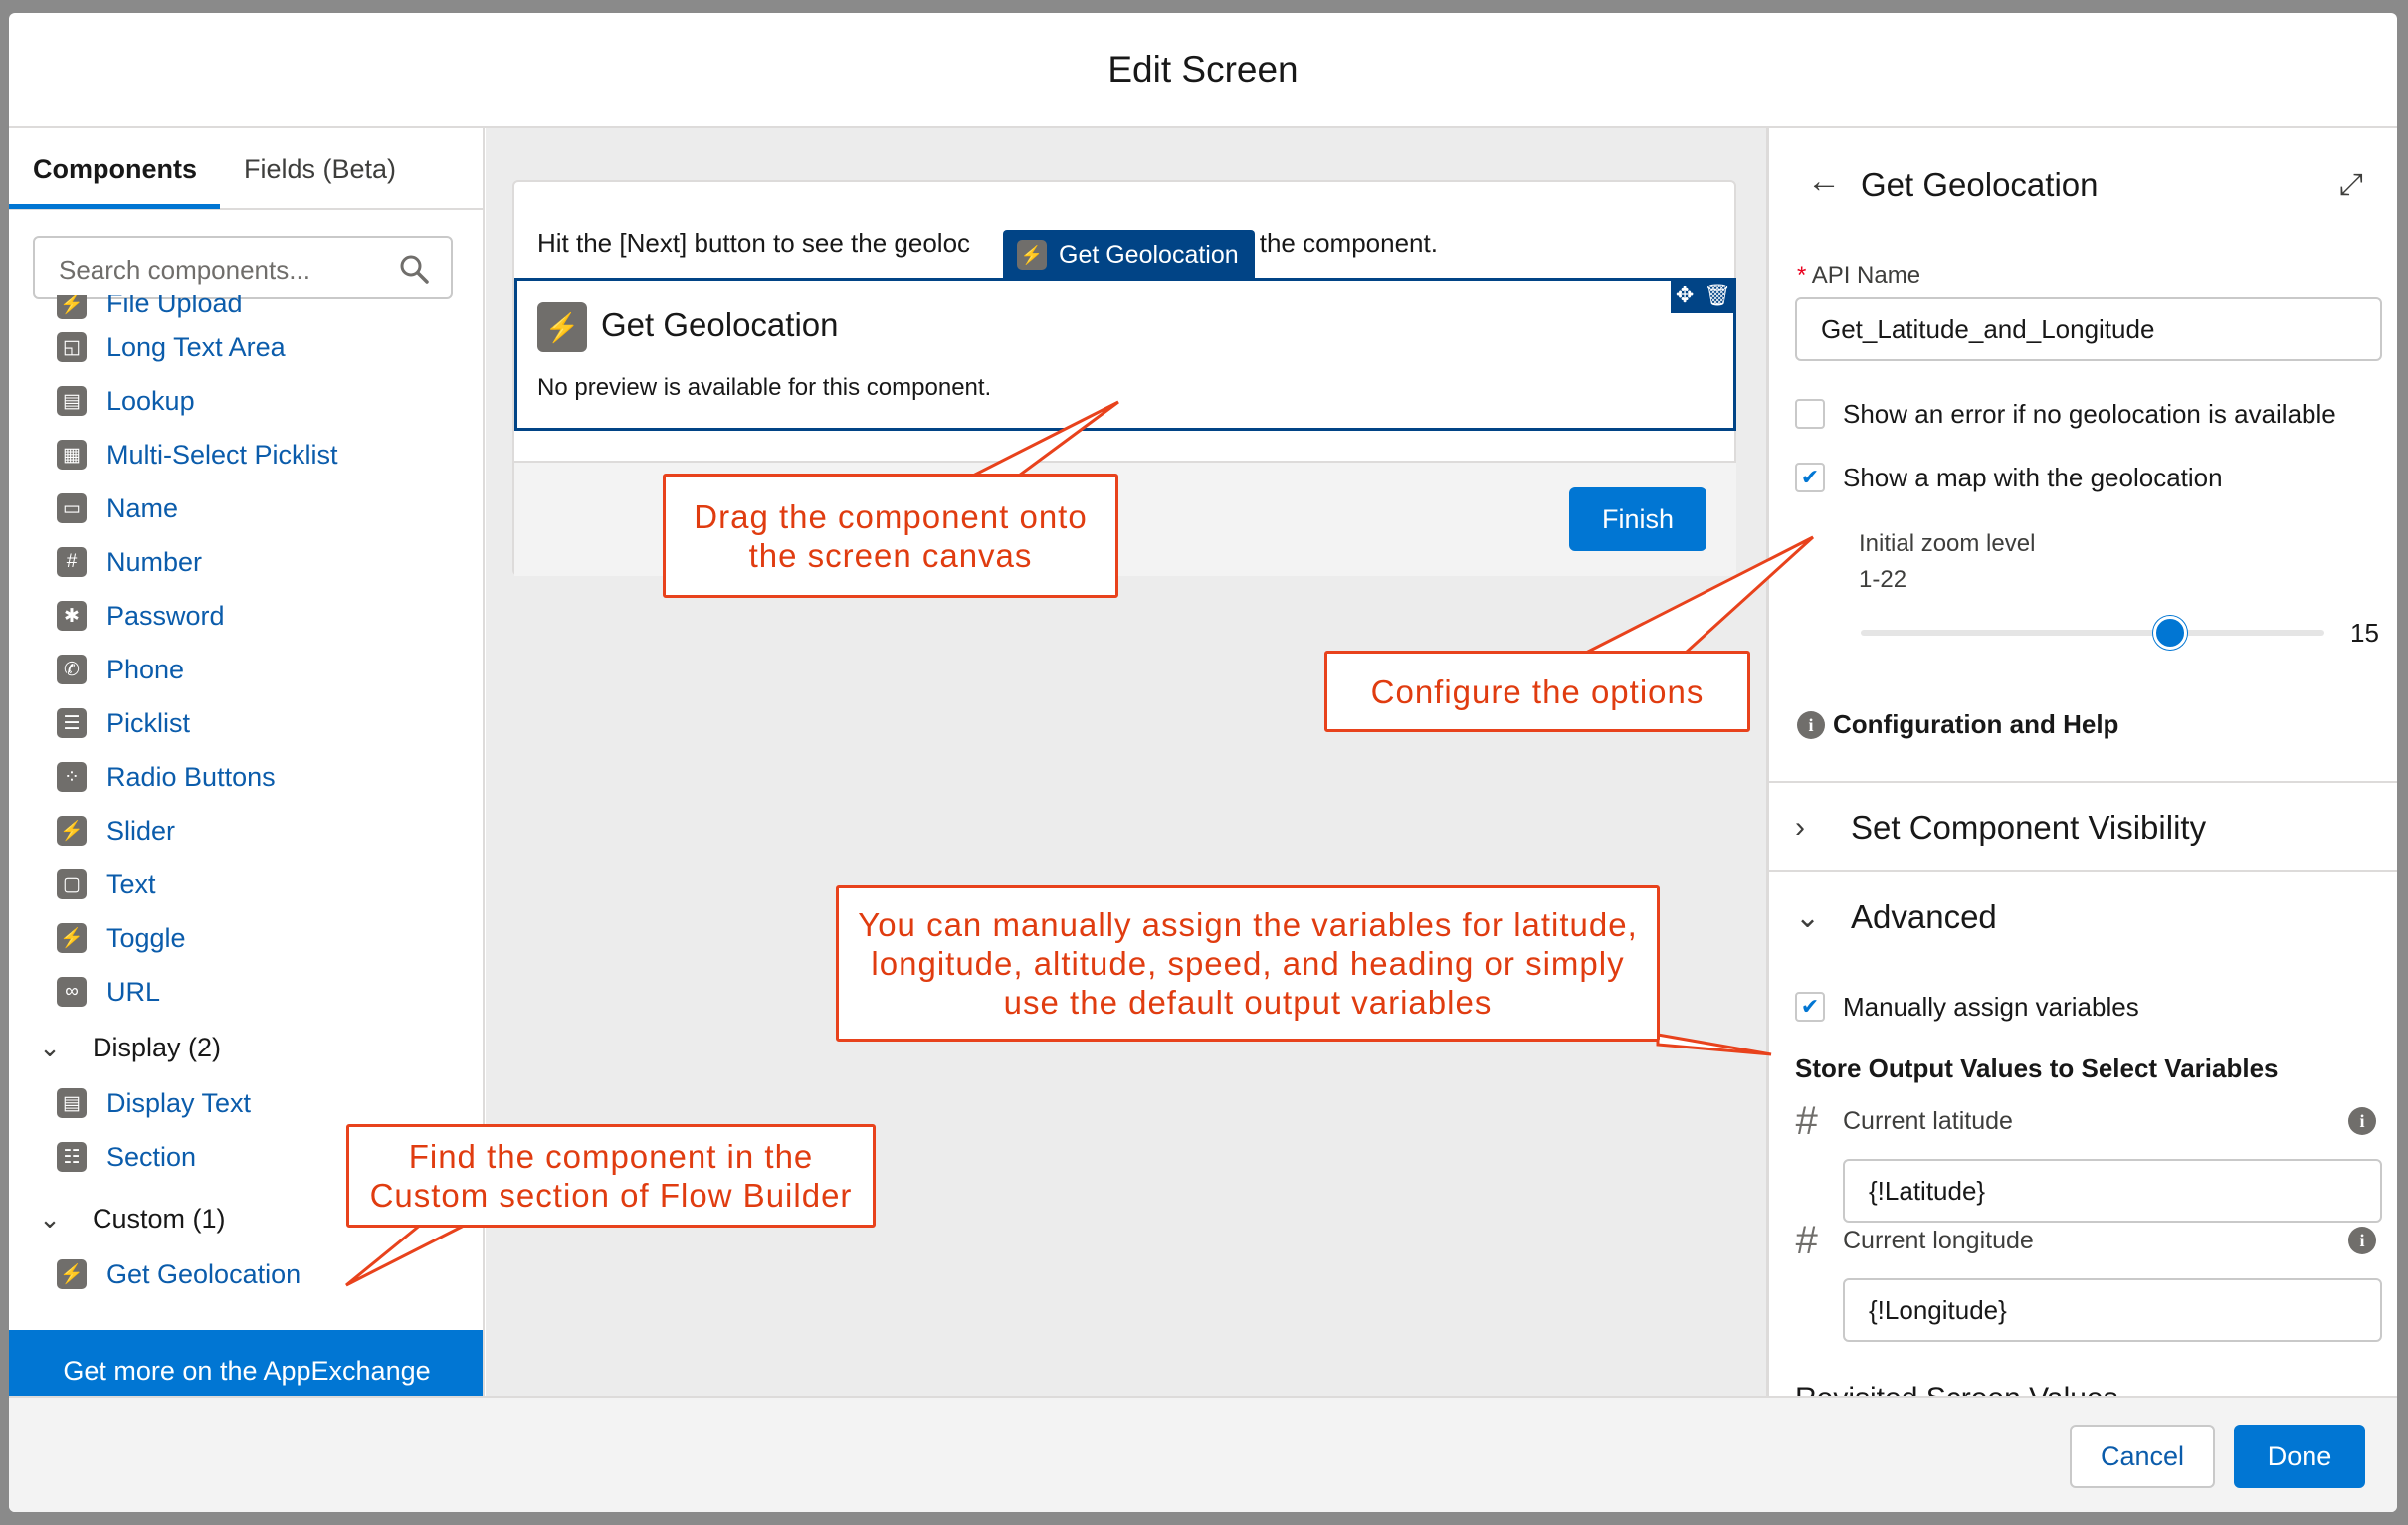 The image size is (2408, 1525). Describe the element at coordinates (129, 1219) in the screenshot. I see `section-custom-toggle: ⌄ Custom (1)` at that location.